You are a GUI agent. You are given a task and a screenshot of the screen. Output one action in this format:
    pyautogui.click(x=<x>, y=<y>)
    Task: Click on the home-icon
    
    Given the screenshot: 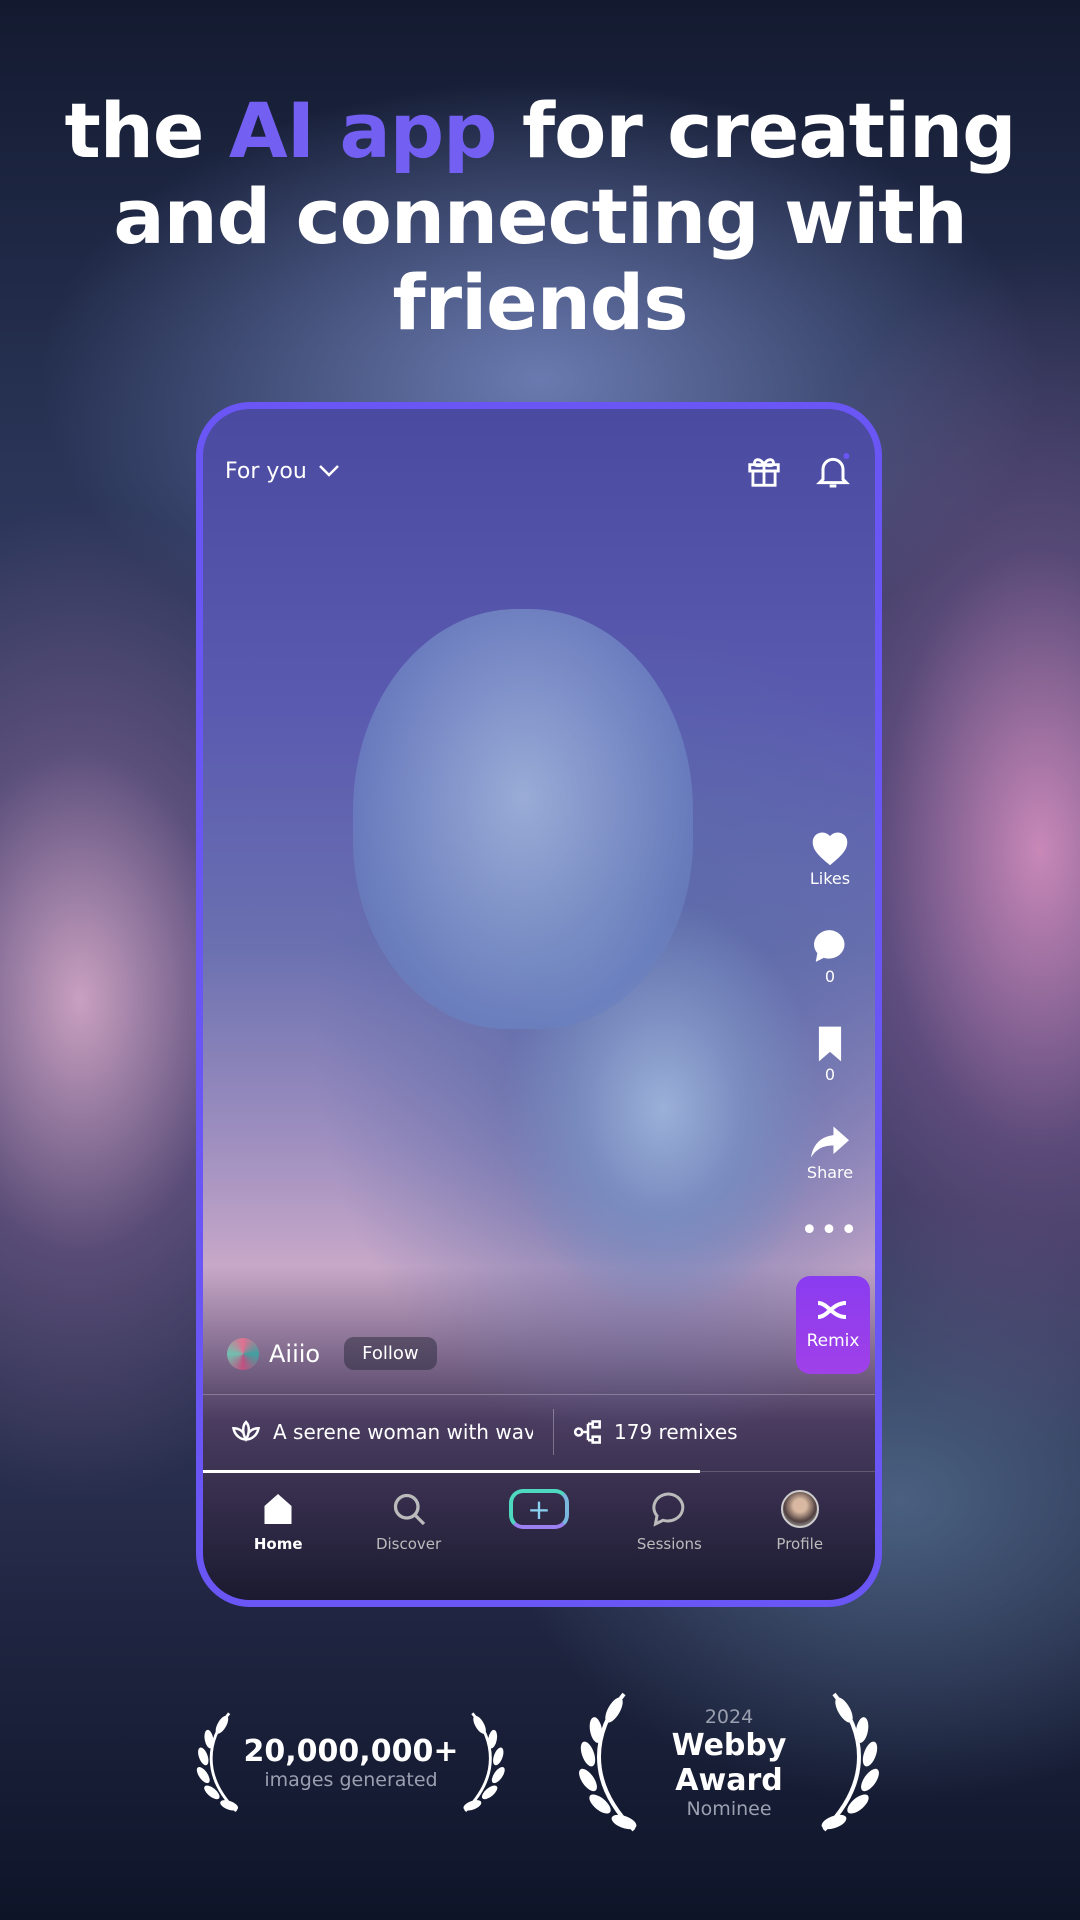 What is the action you would take?
    pyautogui.click(x=278, y=1509)
    